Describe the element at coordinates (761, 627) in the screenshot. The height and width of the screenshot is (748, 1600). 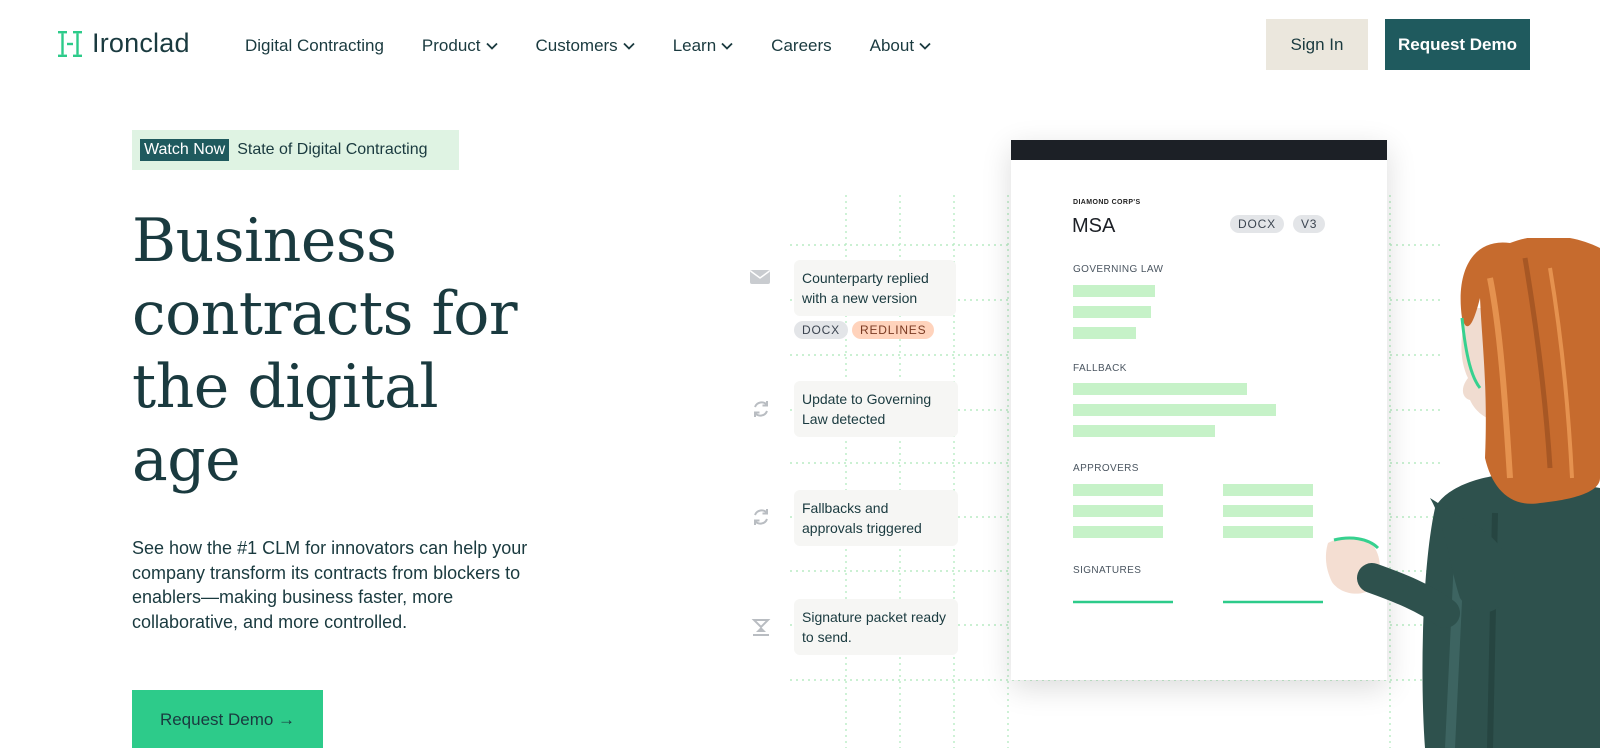
I see `signature-icon` at that location.